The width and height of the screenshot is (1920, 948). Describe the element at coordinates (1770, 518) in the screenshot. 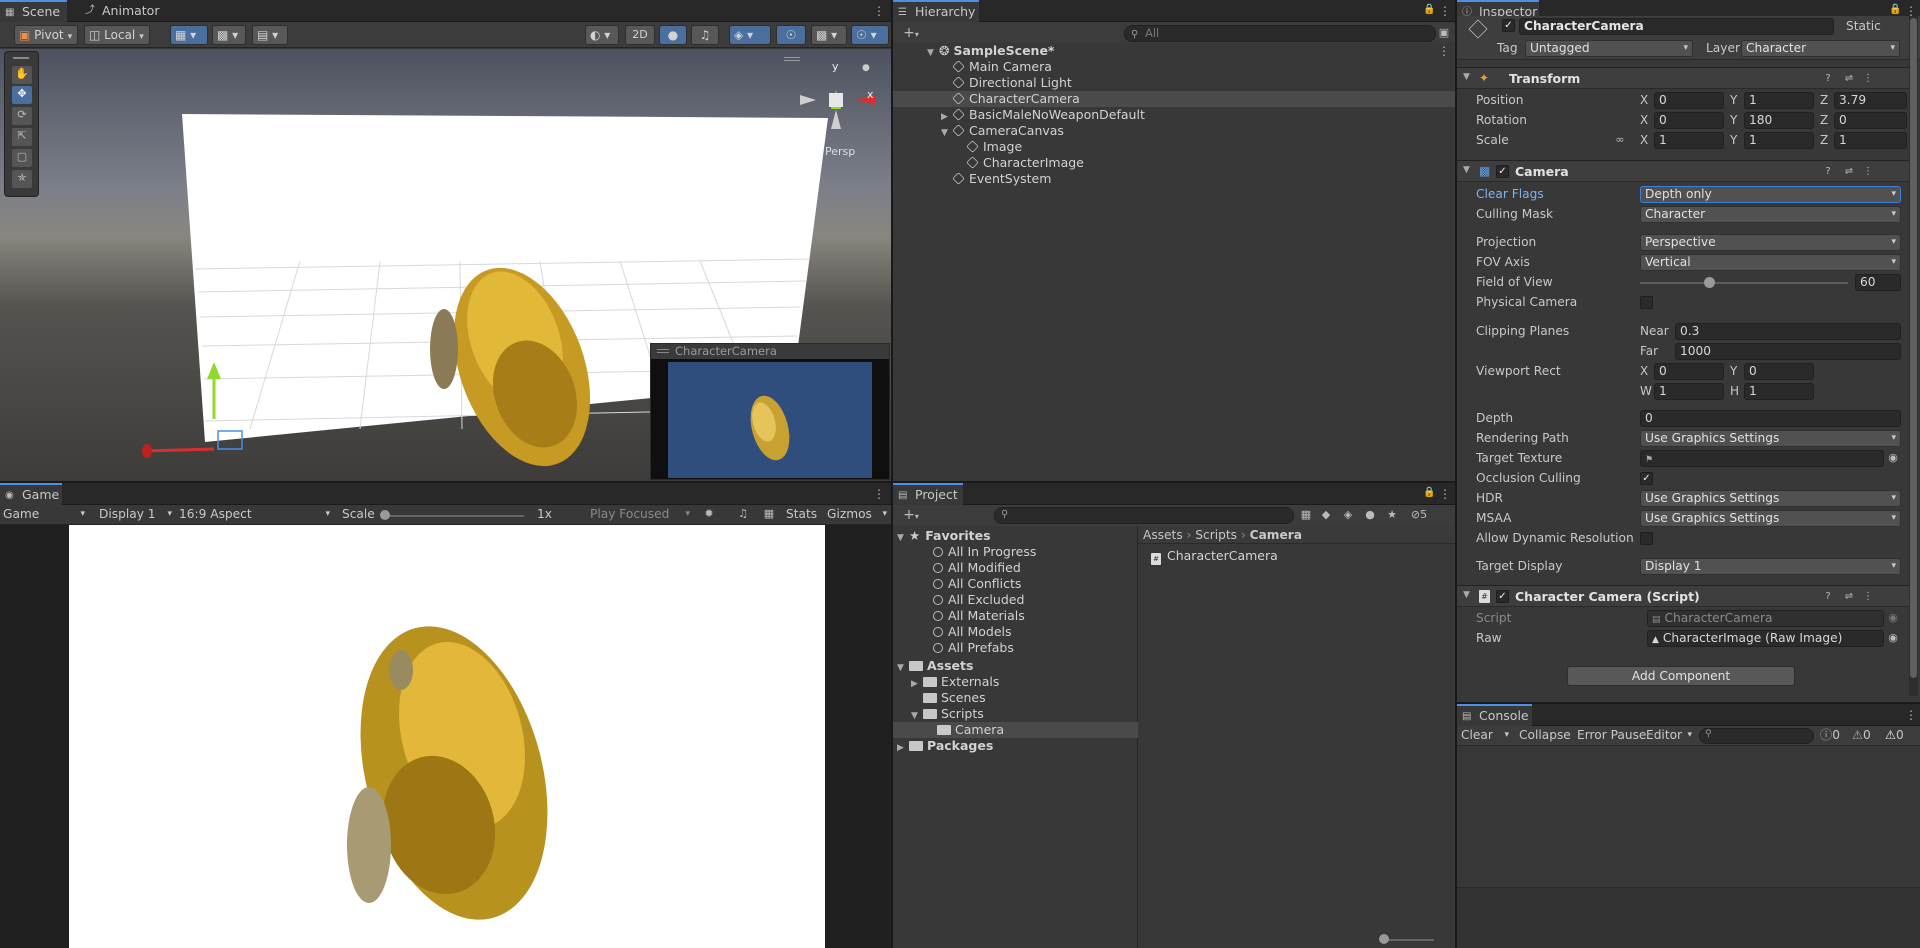

I see `msaa-dropdown: Use Graphics Settings` at that location.